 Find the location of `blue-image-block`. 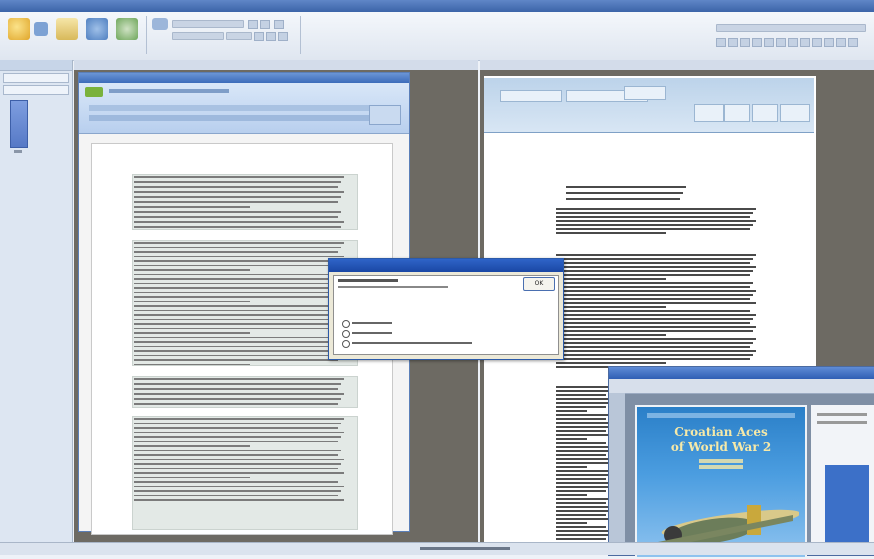

blue-image-block is located at coordinates (847, 505).